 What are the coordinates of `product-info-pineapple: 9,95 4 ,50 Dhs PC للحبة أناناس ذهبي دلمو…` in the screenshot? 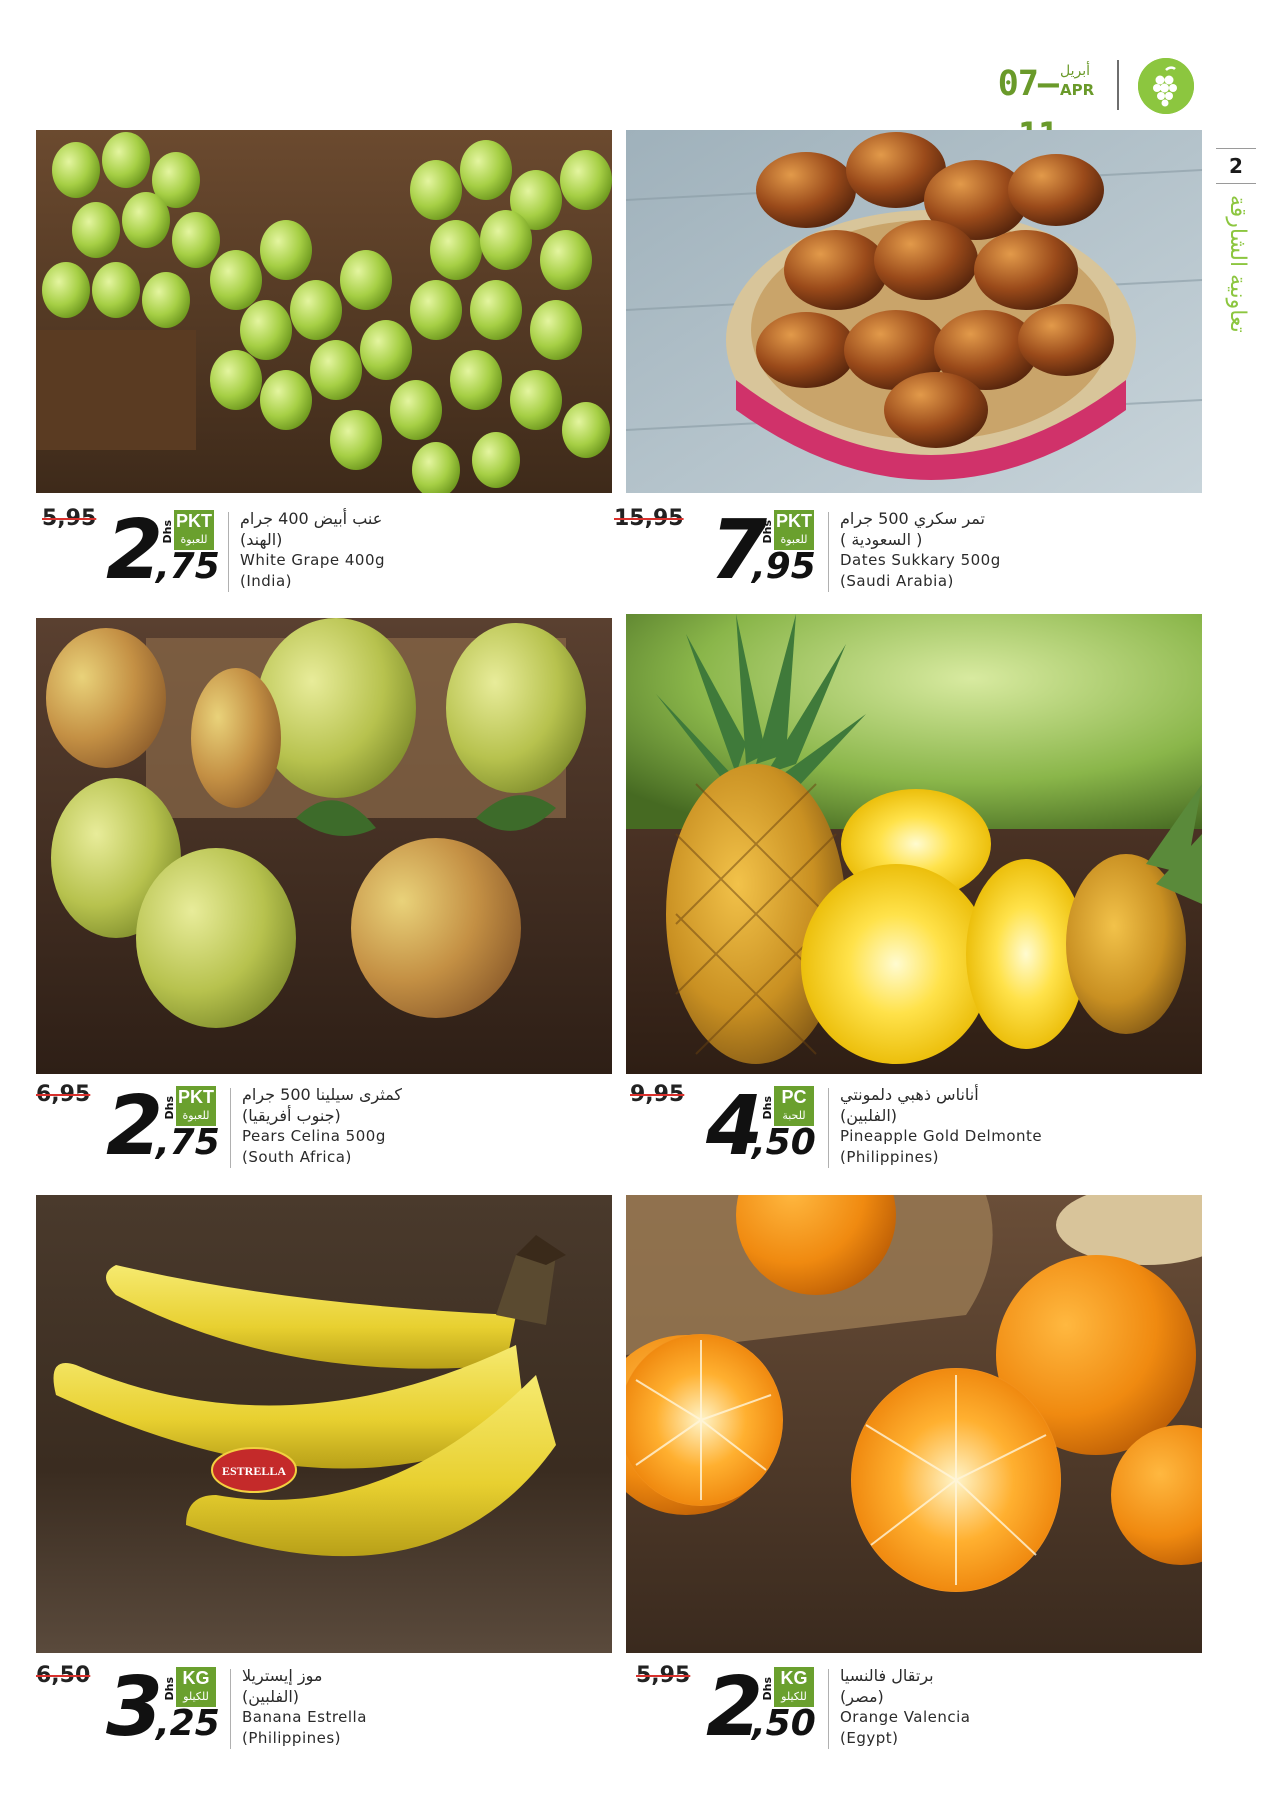 It's located at (914, 1124).